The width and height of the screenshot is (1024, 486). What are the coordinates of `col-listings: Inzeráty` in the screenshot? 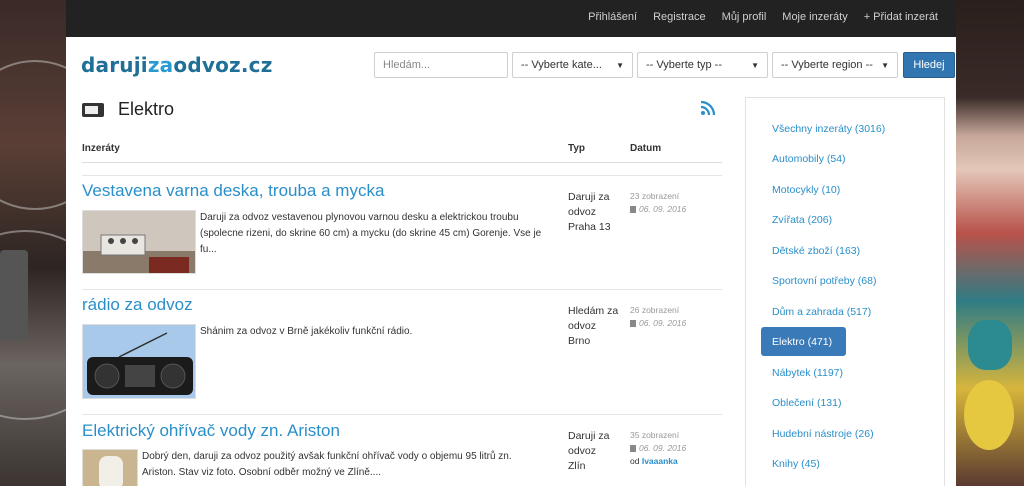 It's located at (101, 148).